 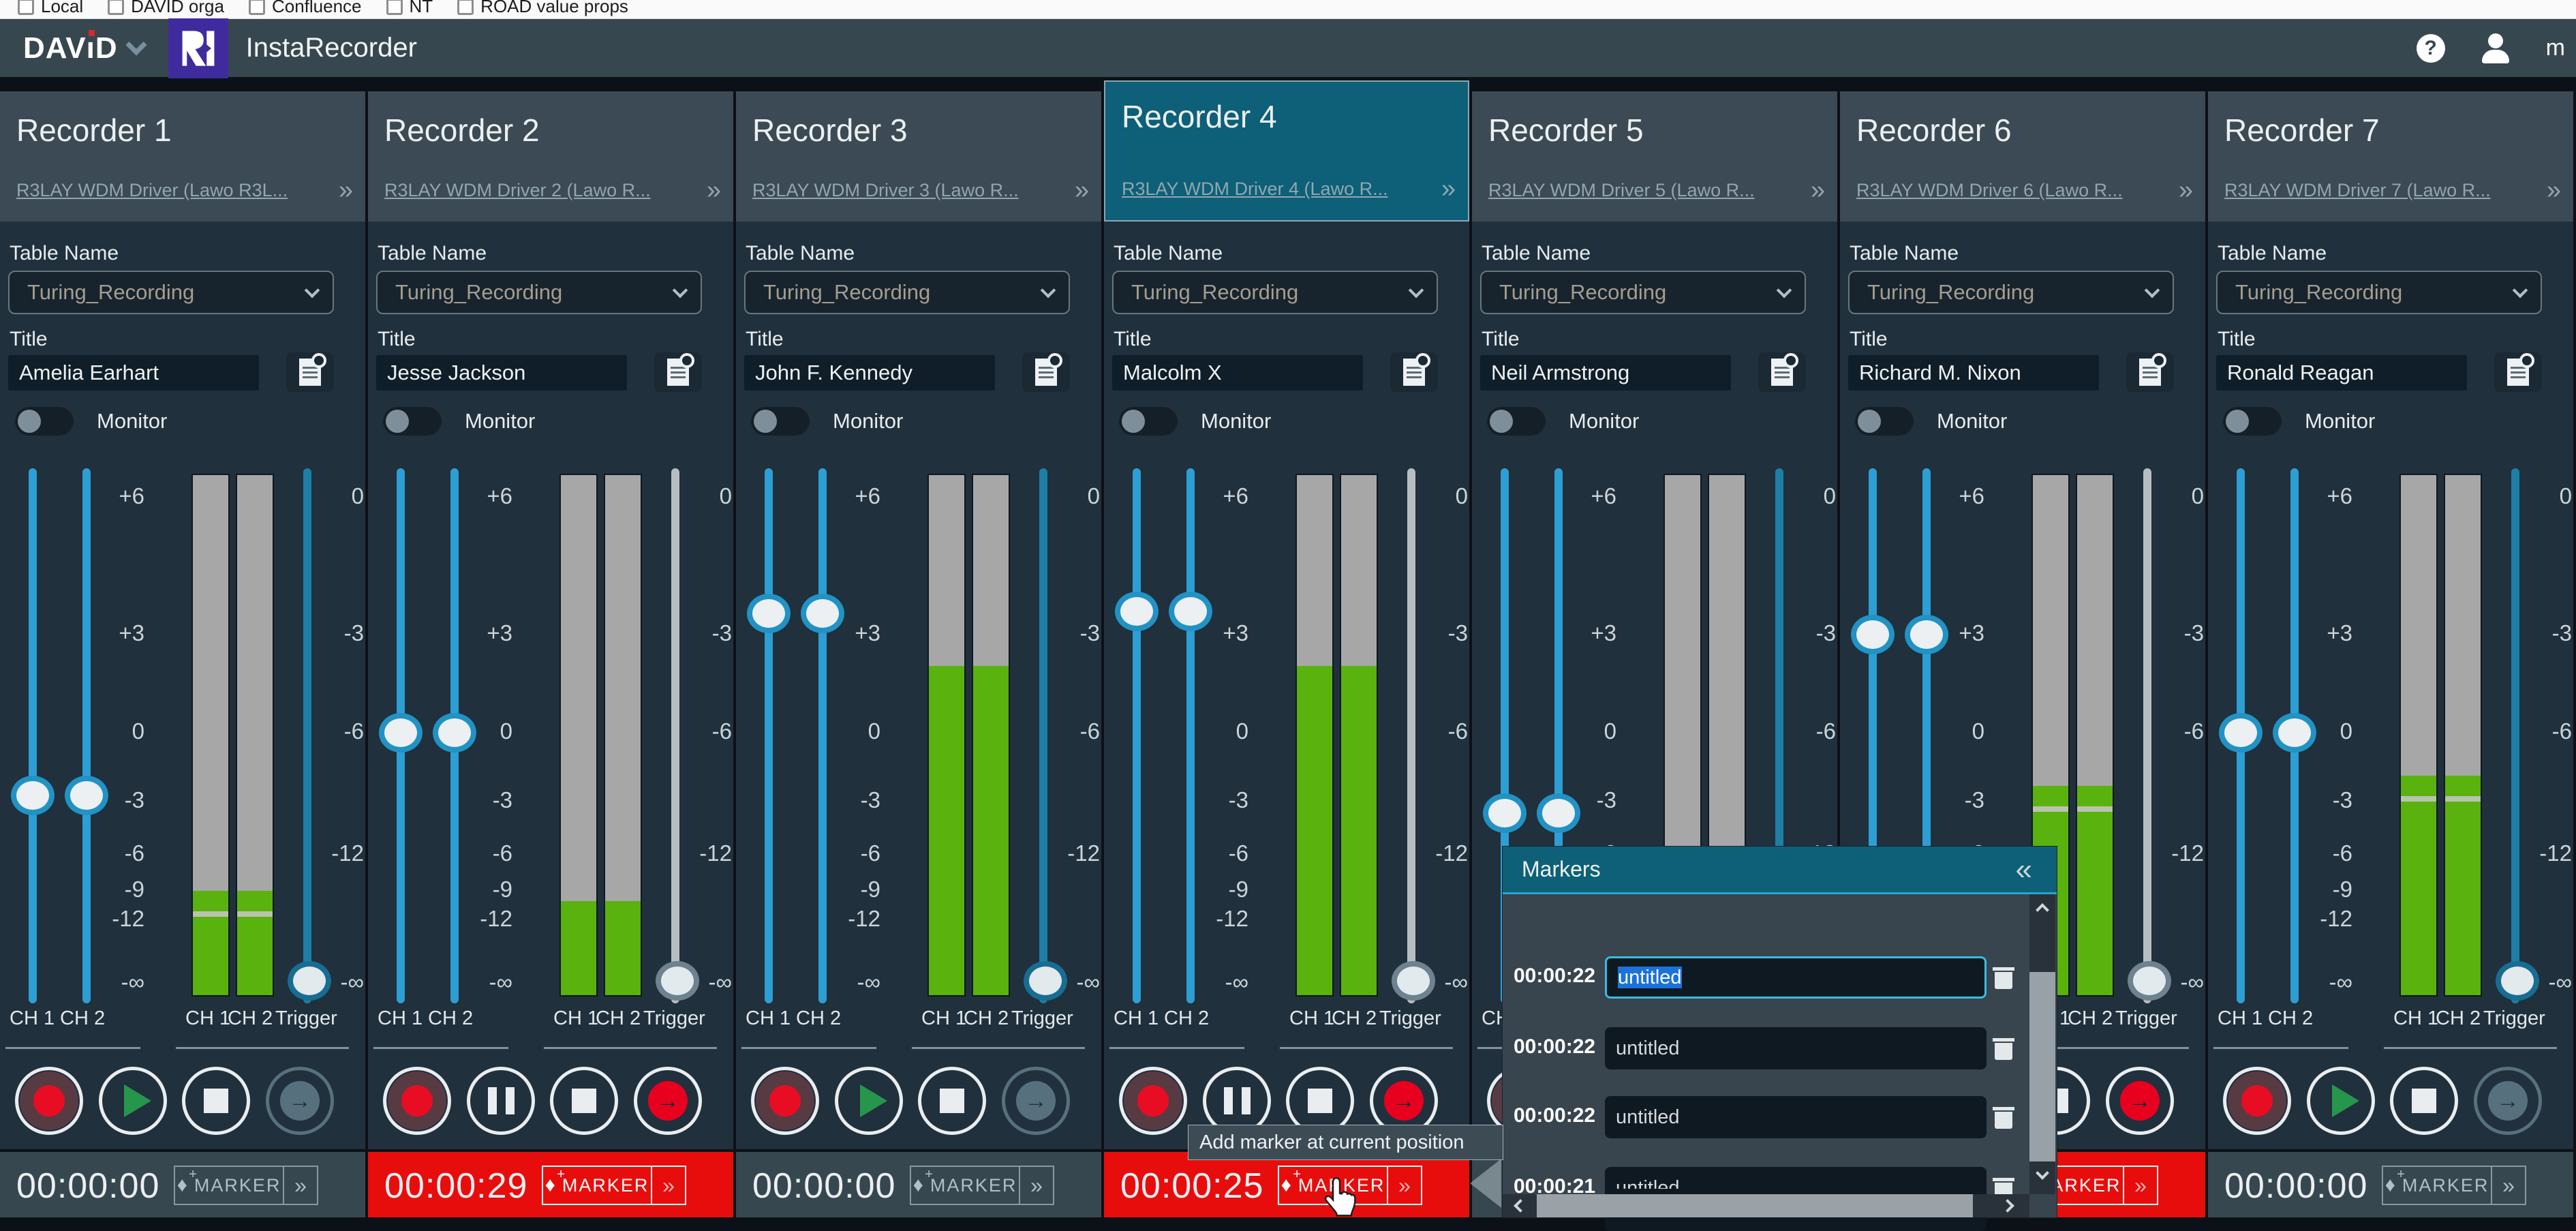 I want to click on title-input: Richard M. Nixon, so click(x=1973, y=373).